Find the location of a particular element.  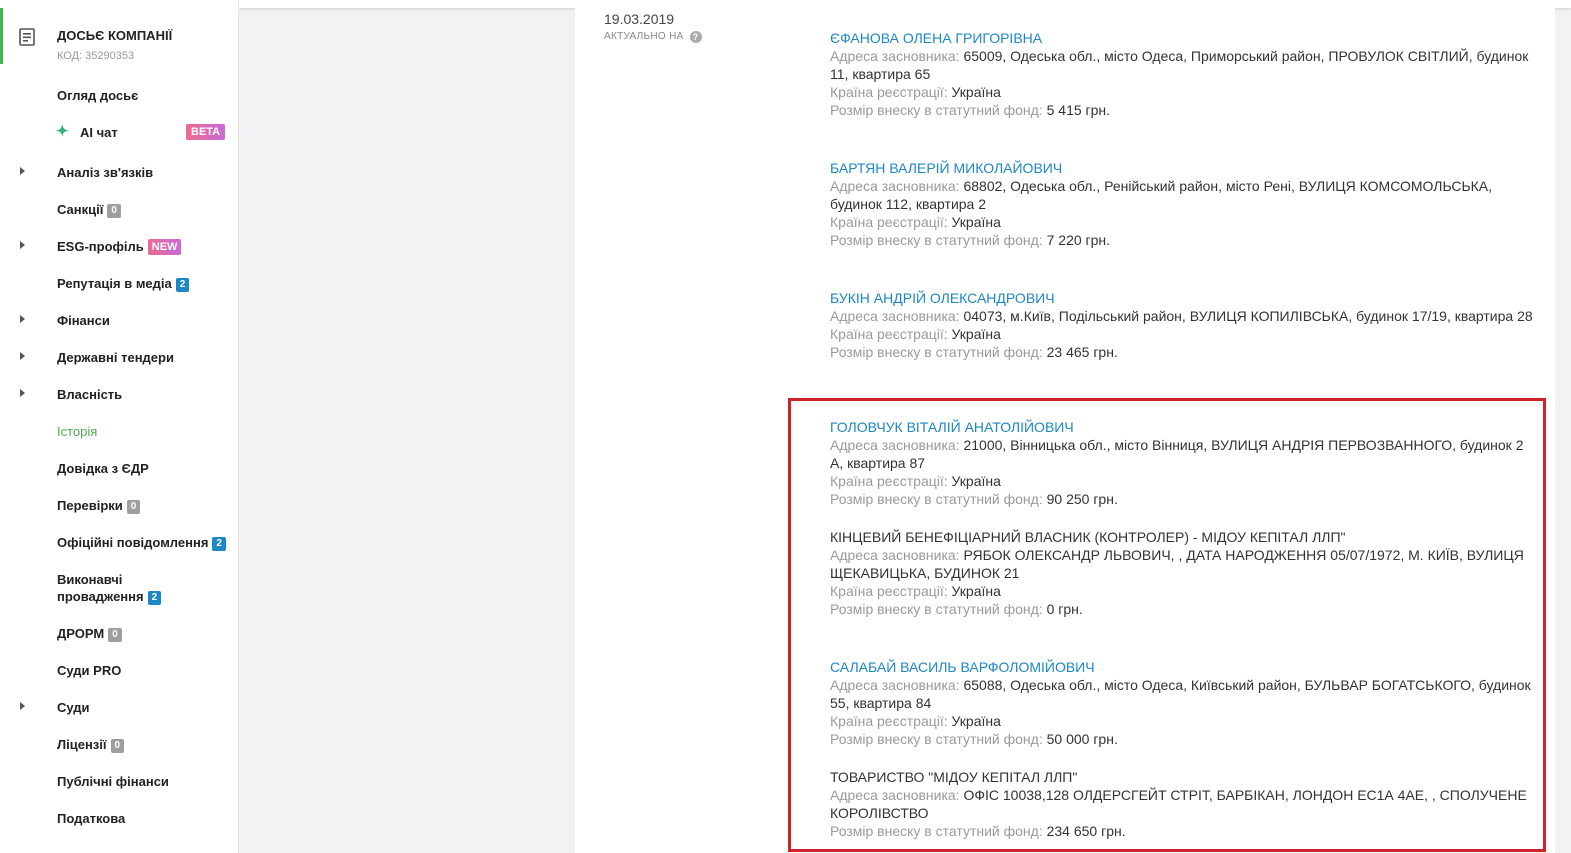

founder-capital: 7 220 грн. is located at coordinates (1078, 240).